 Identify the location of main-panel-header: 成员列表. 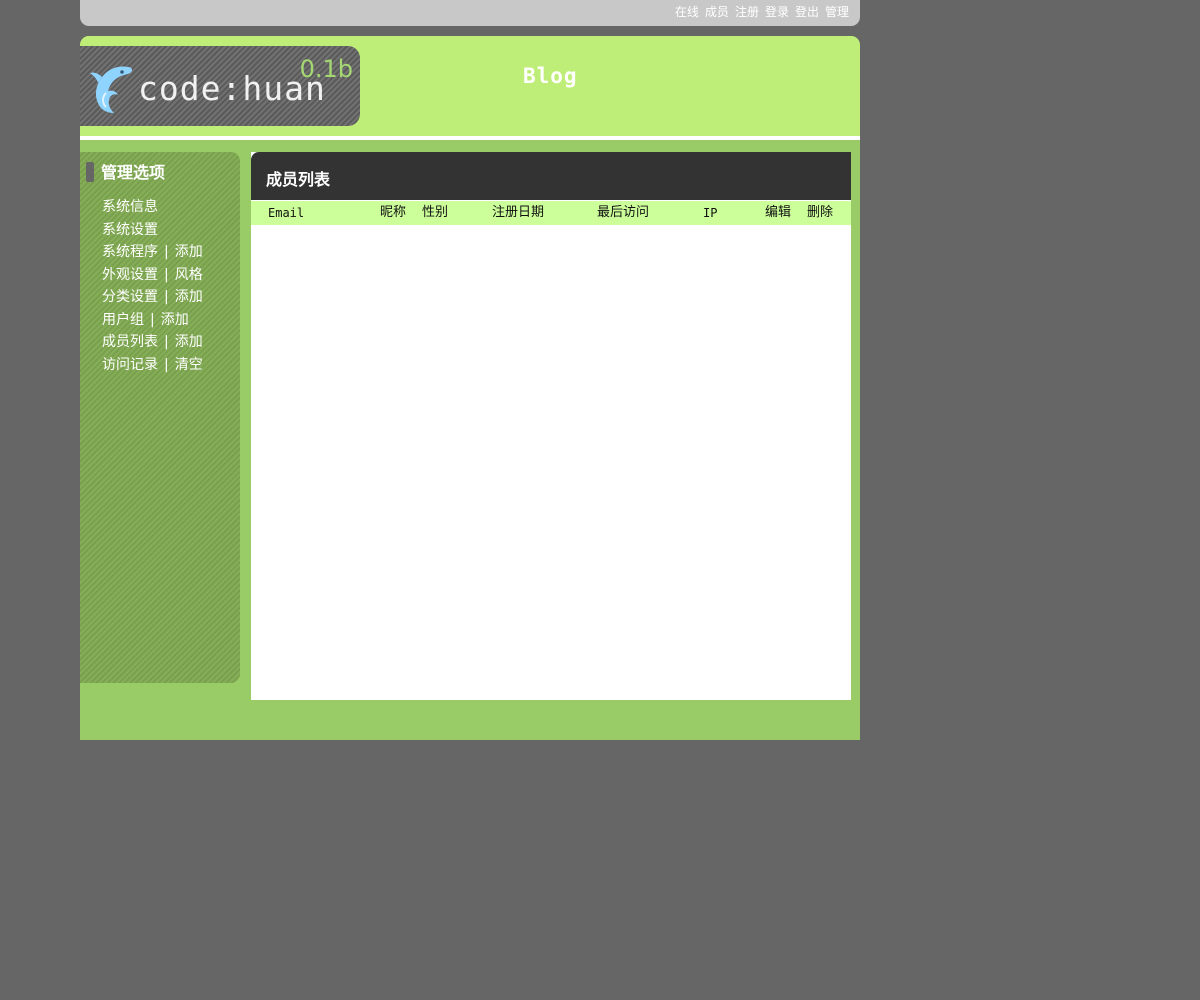
(551, 176).